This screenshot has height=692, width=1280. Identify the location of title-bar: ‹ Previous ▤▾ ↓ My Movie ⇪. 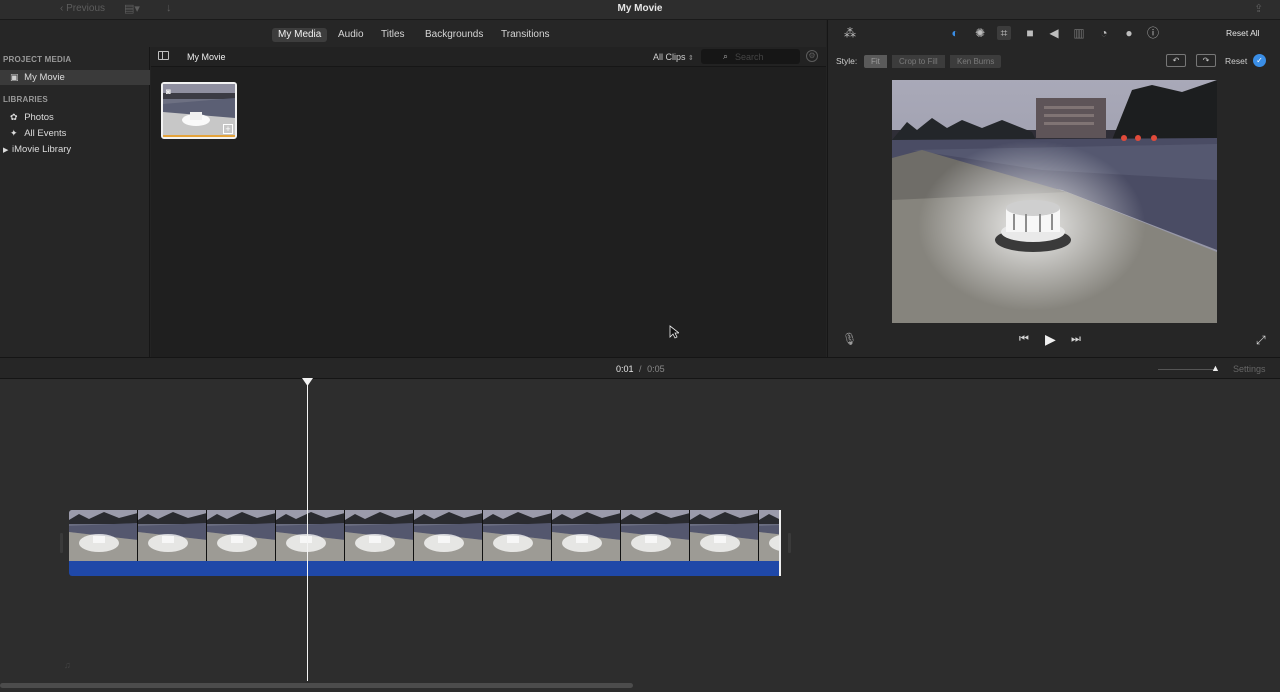
(640, 10).